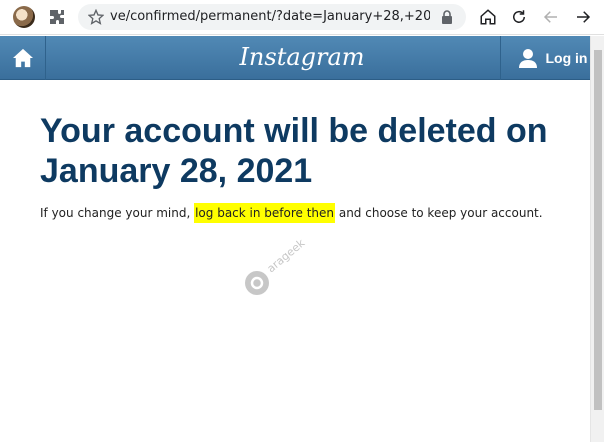  I want to click on back-icon, so click(551, 17).